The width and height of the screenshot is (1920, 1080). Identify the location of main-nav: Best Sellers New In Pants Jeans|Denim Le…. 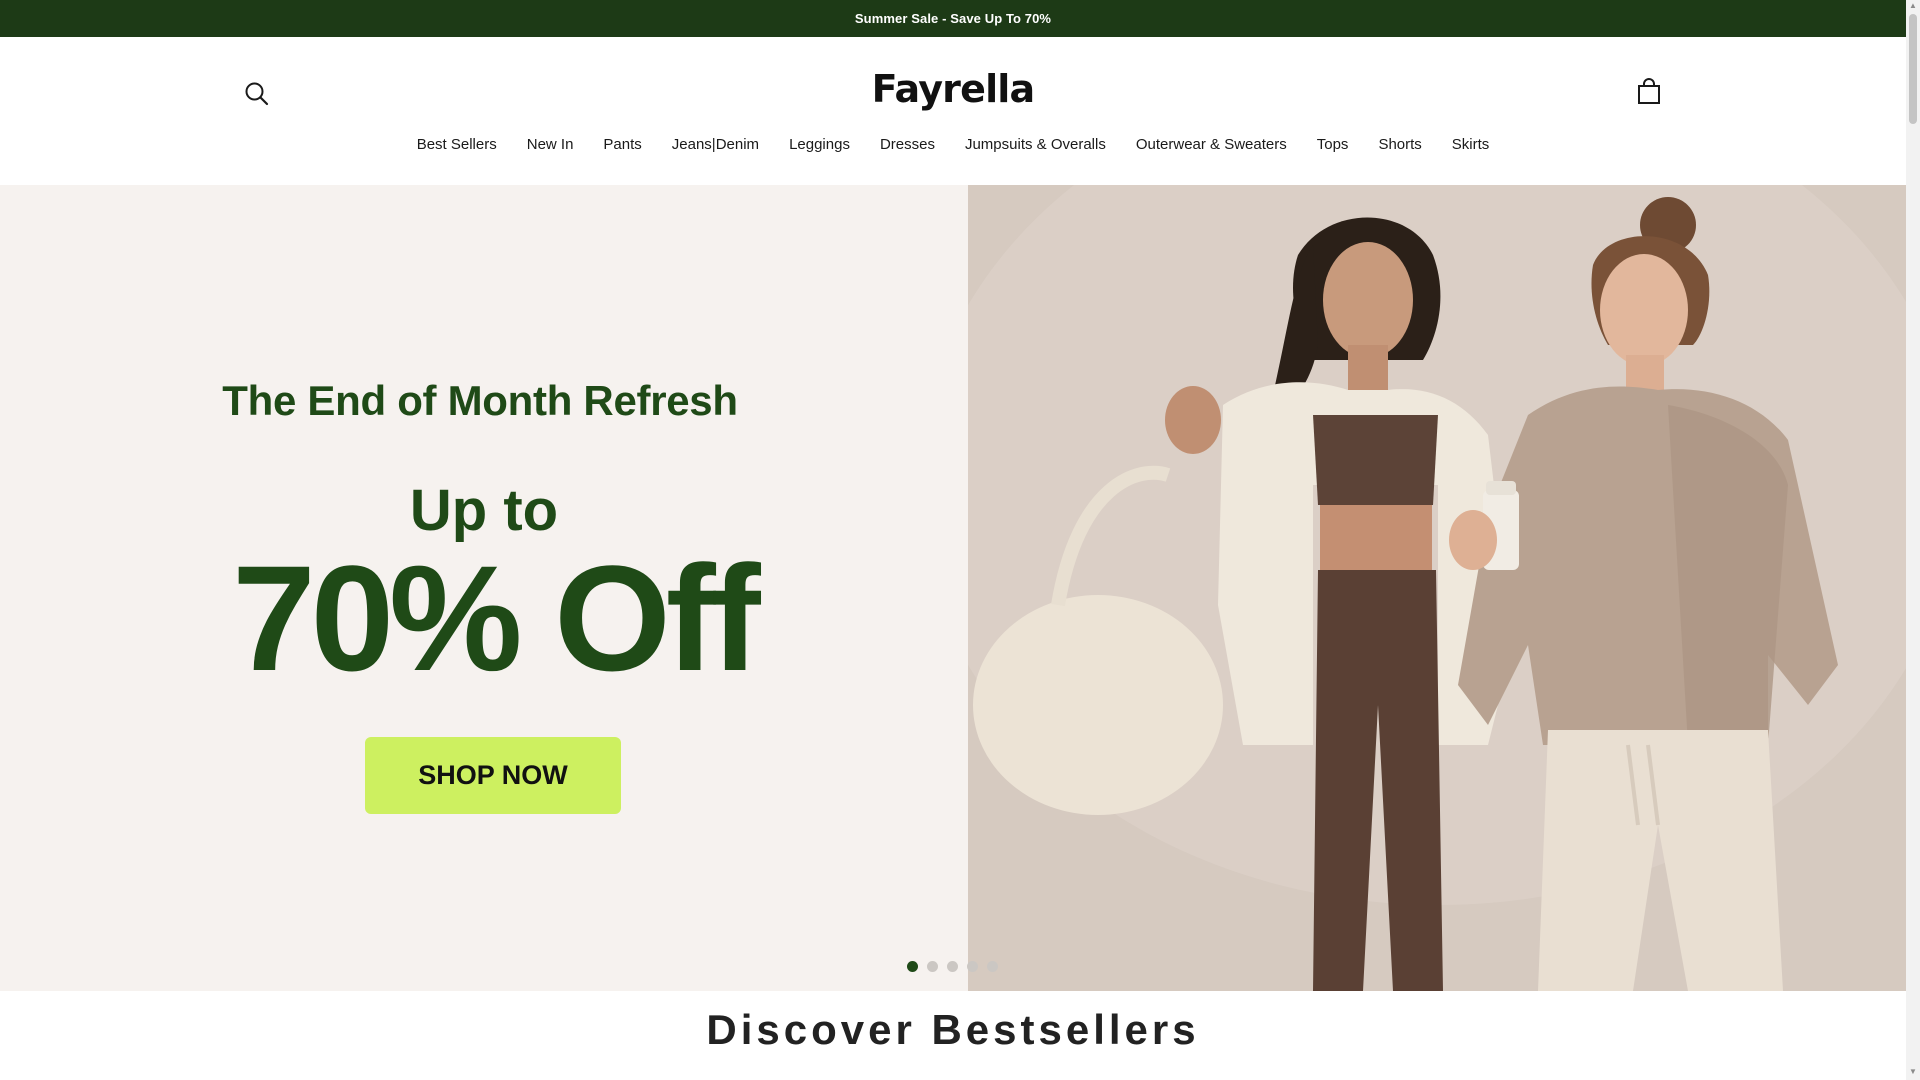
(953, 144).